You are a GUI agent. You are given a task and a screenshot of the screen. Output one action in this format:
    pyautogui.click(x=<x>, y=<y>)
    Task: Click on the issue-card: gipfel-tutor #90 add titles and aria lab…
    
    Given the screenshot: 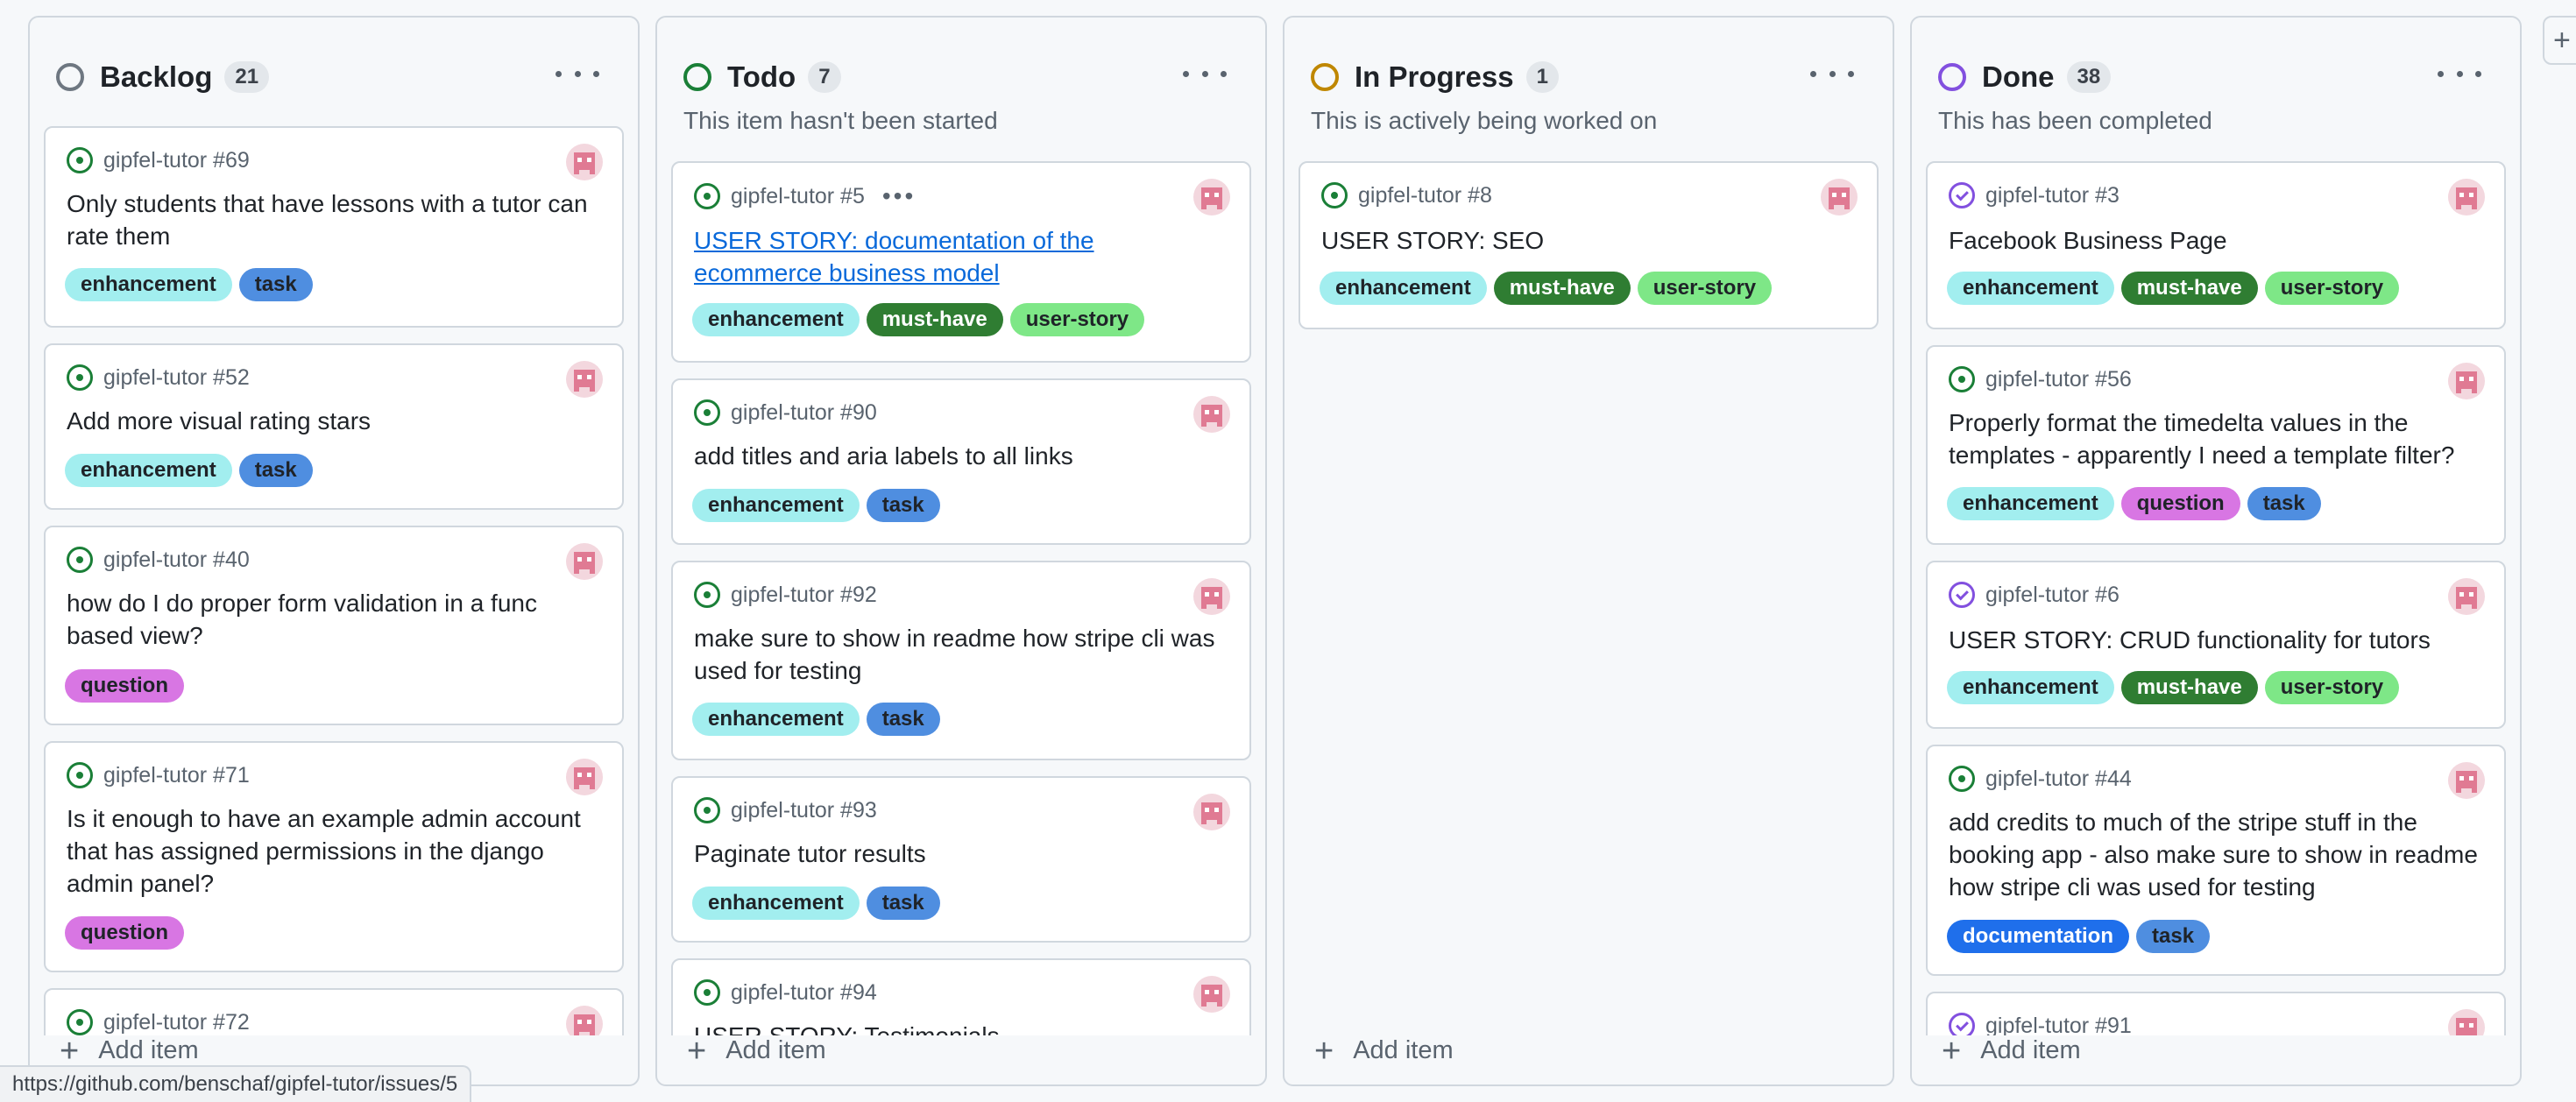 What is the action you would take?
    pyautogui.click(x=961, y=461)
    